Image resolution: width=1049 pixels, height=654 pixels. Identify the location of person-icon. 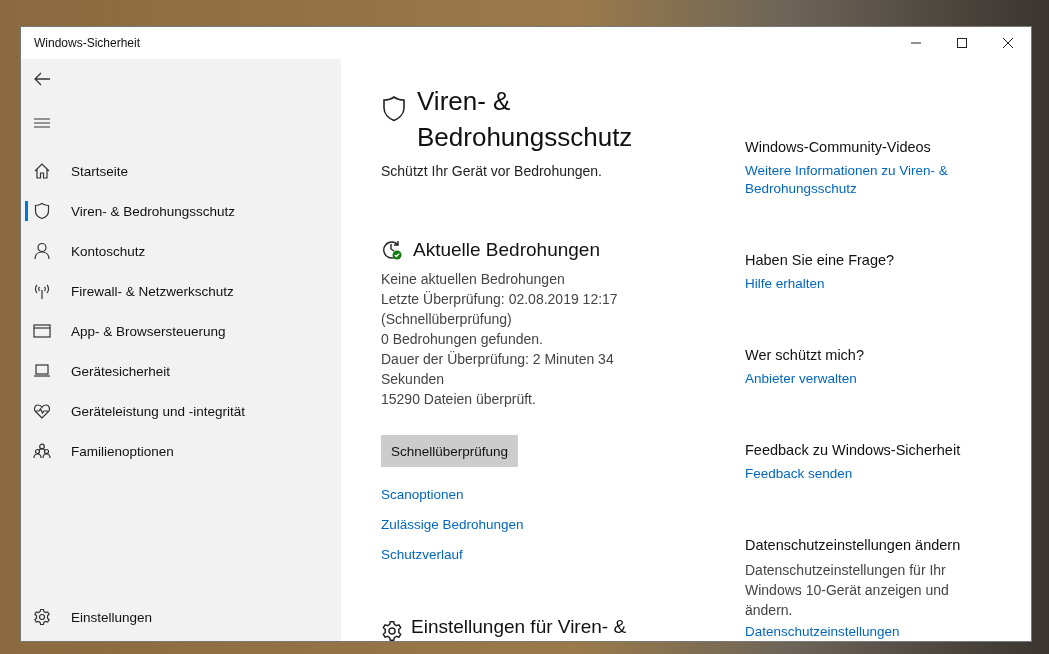
(42, 251).